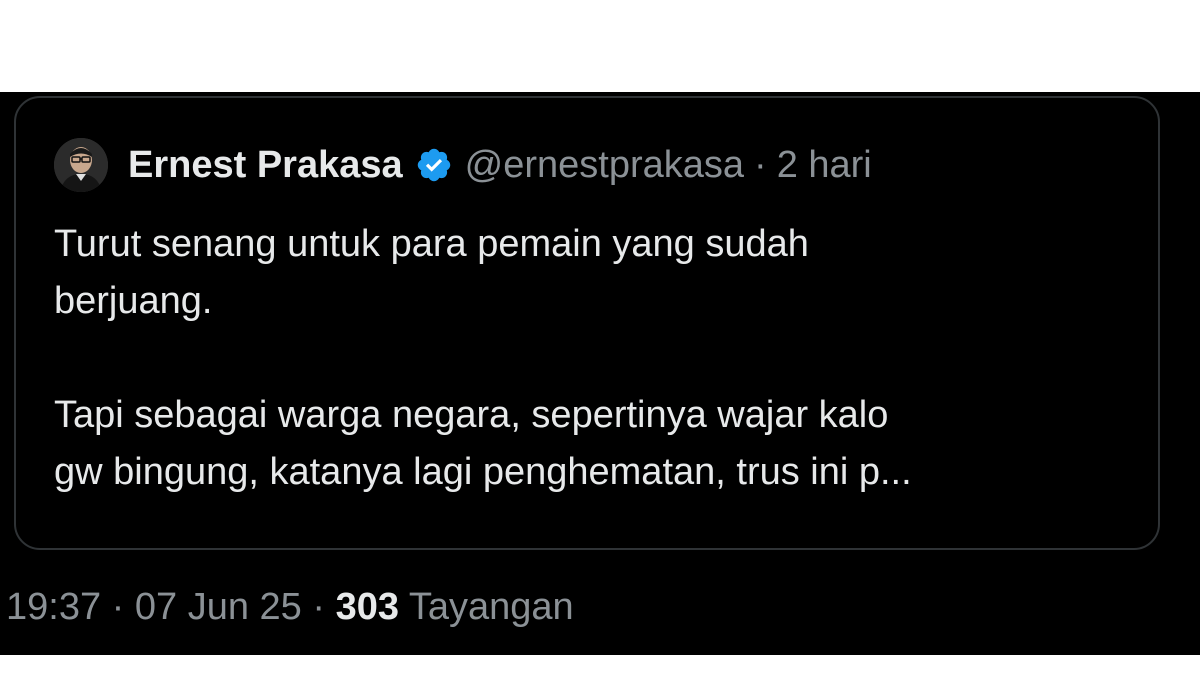  Describe the element at coordinates (491, 607) in the screenshot. I see `views-label: Tayangan` at that location.